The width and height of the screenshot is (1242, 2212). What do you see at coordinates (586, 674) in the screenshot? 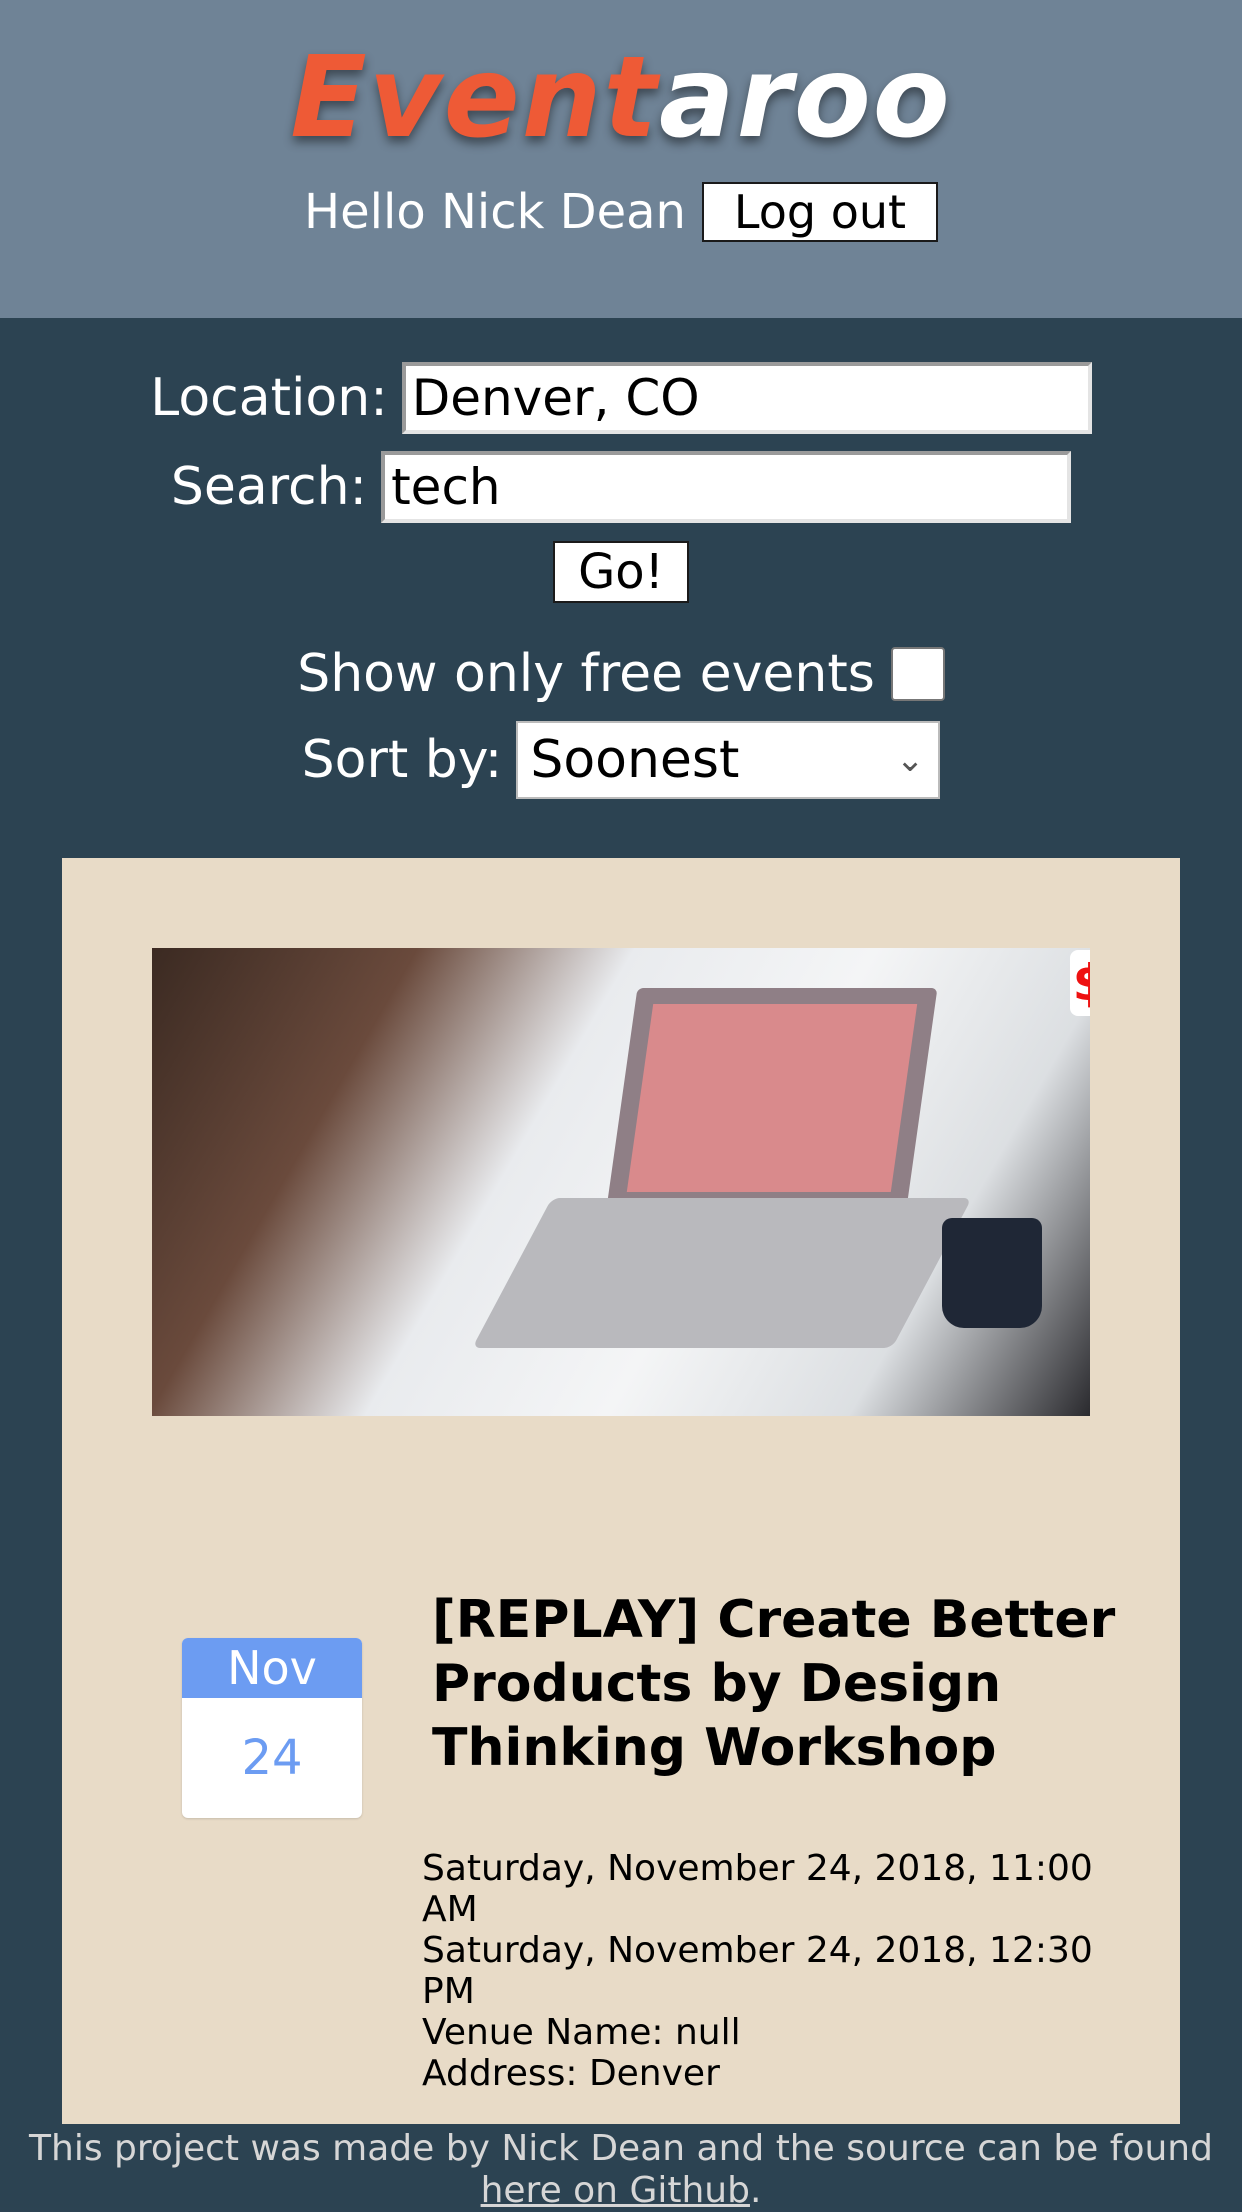
I see `free-filter-label: Show only free events` at bounding box center [586, 674].